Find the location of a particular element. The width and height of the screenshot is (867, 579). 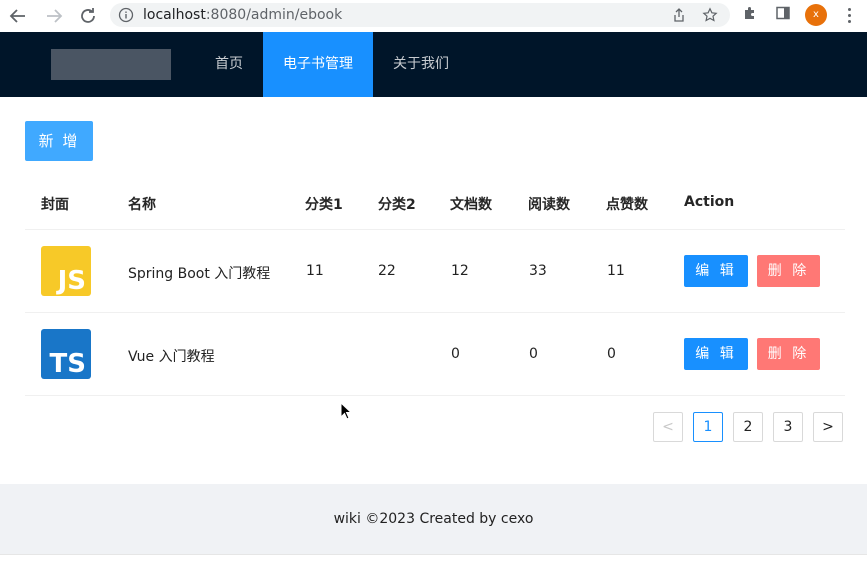

prev-page-button: < is located at coordinates (668, 427).